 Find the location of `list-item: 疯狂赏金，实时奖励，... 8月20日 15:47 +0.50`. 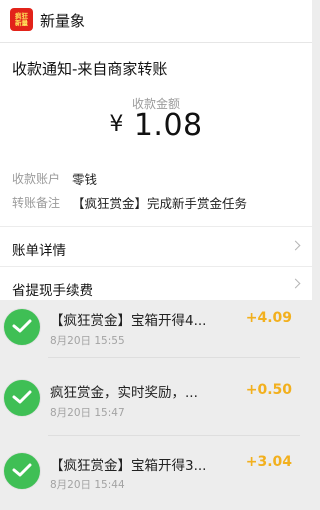

list-item: 疯狂赏金，实时奖励，... 8月20日 15:47 +0.50 is located at coordinates (156, 404).